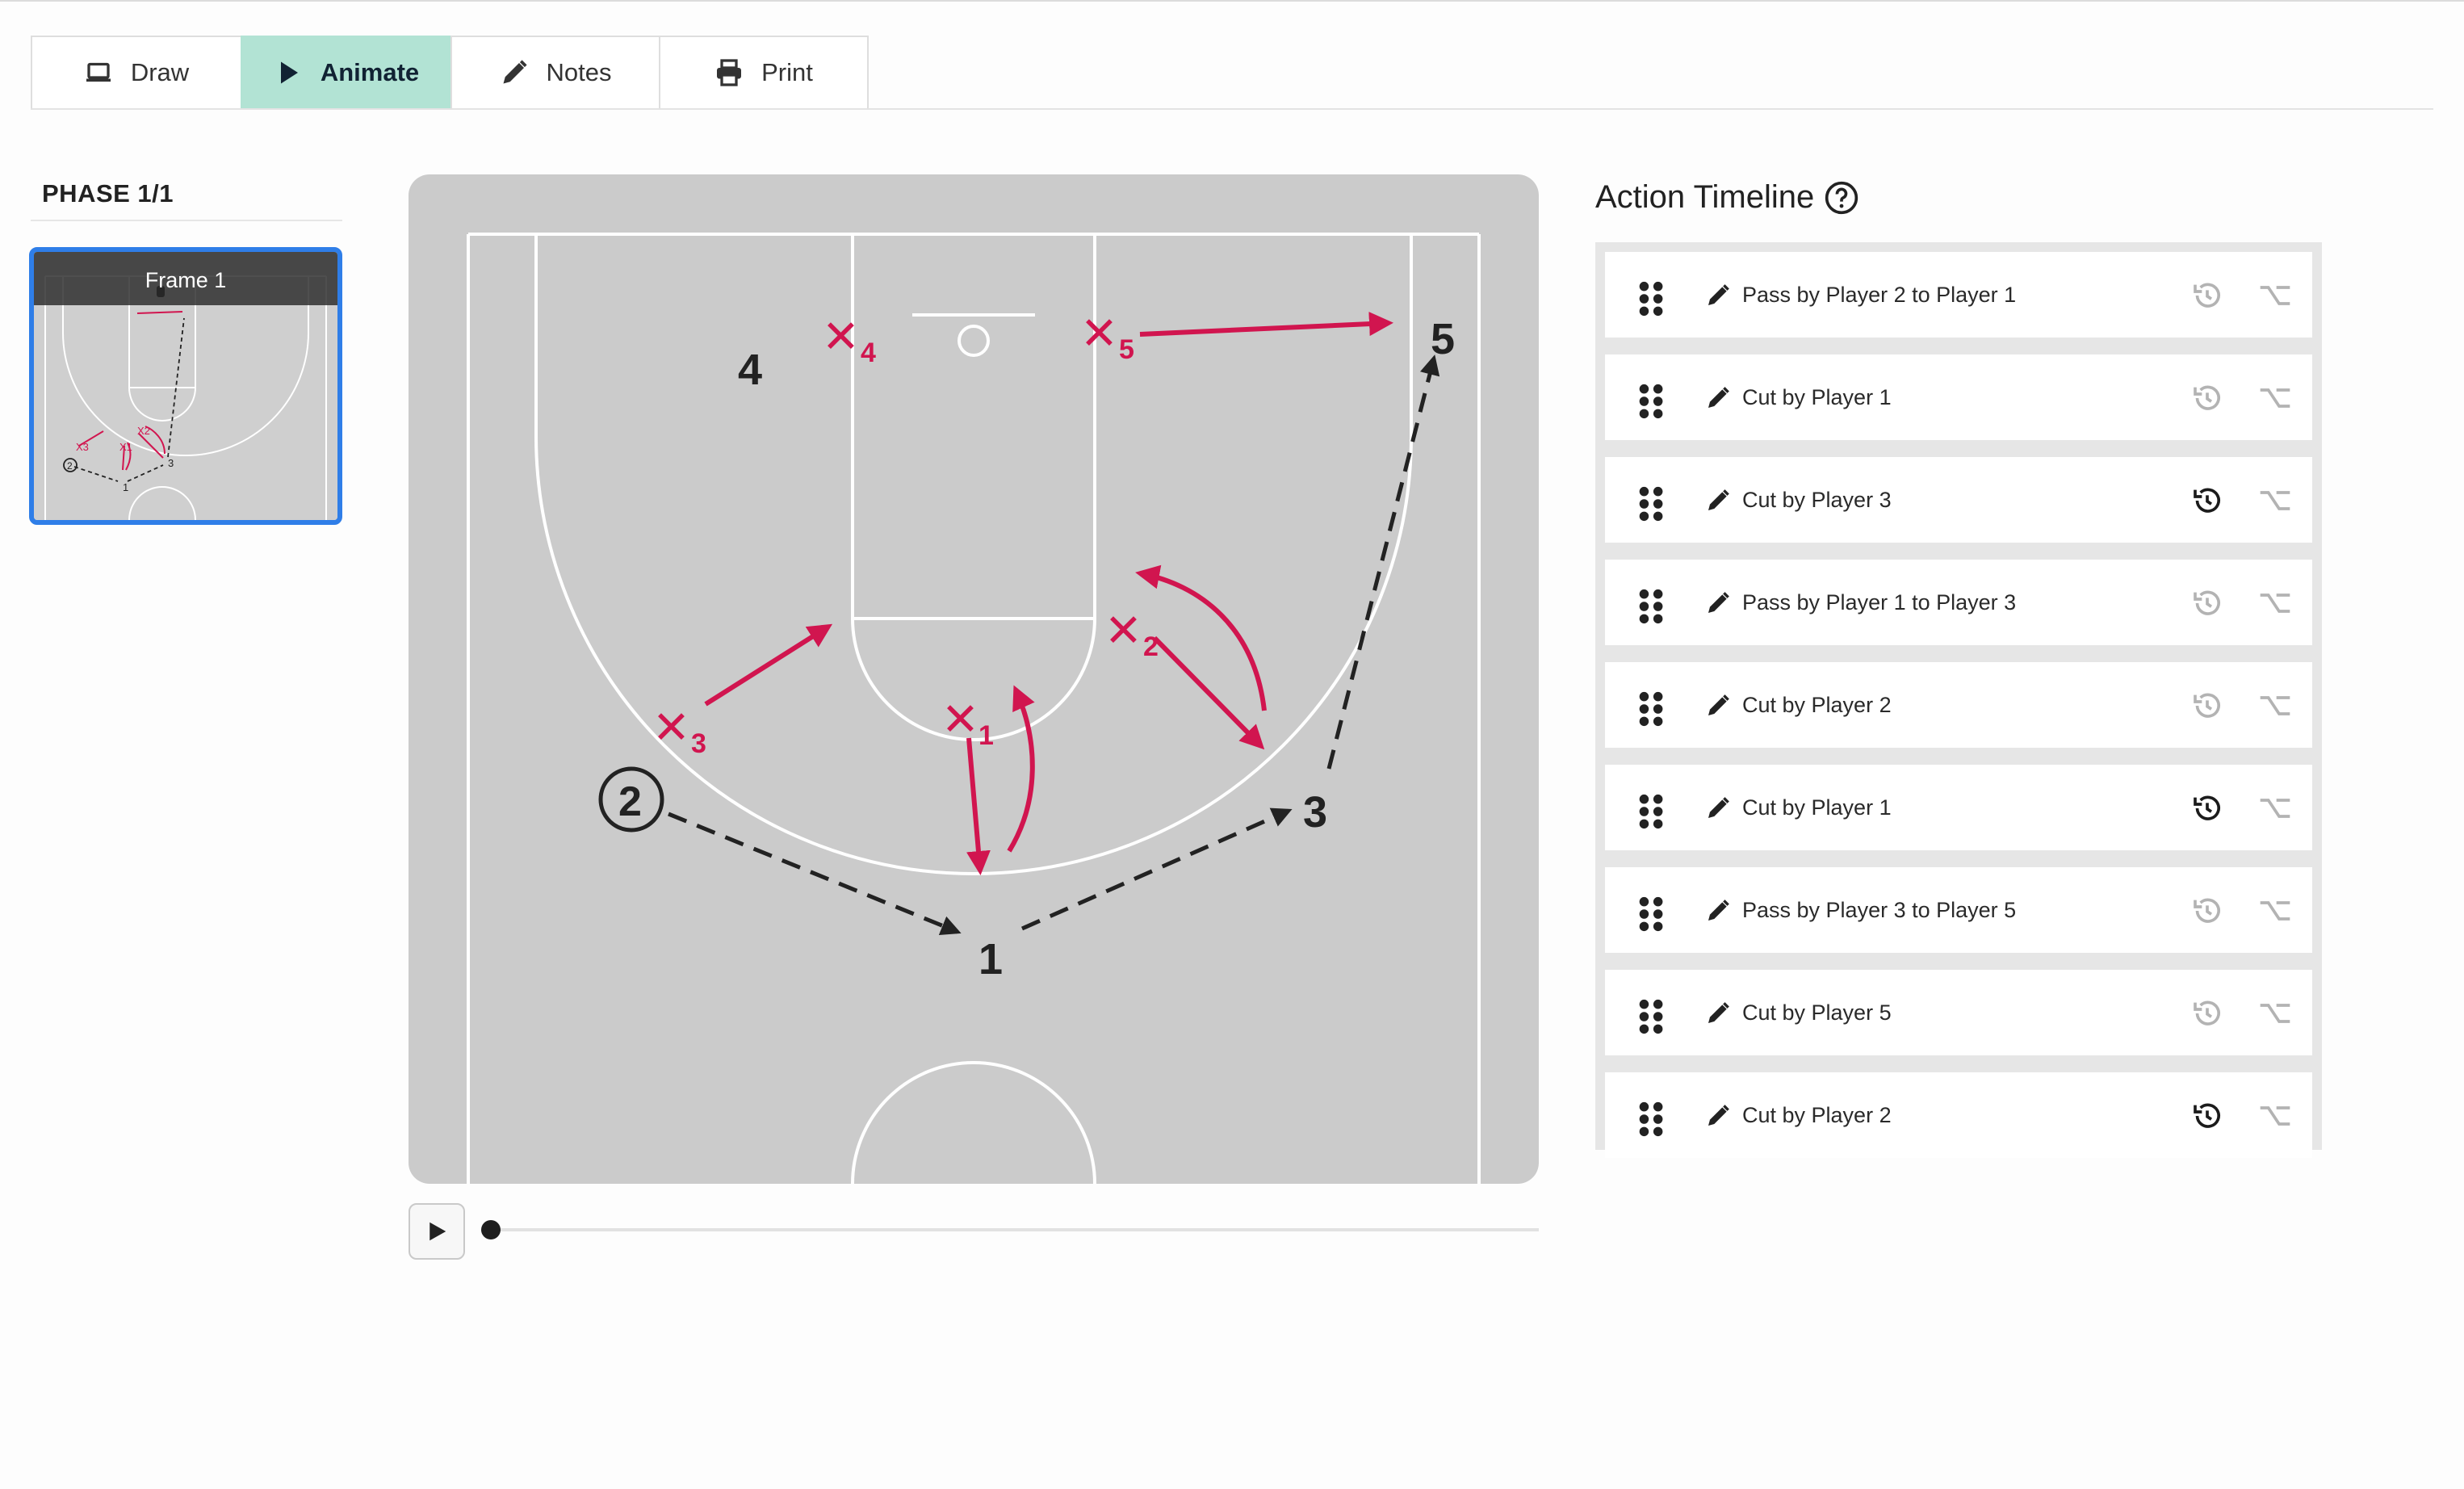  Describe the element at coordinates (1266, 324) in the screenshot. I see `cut-arrow-x5` at that location.